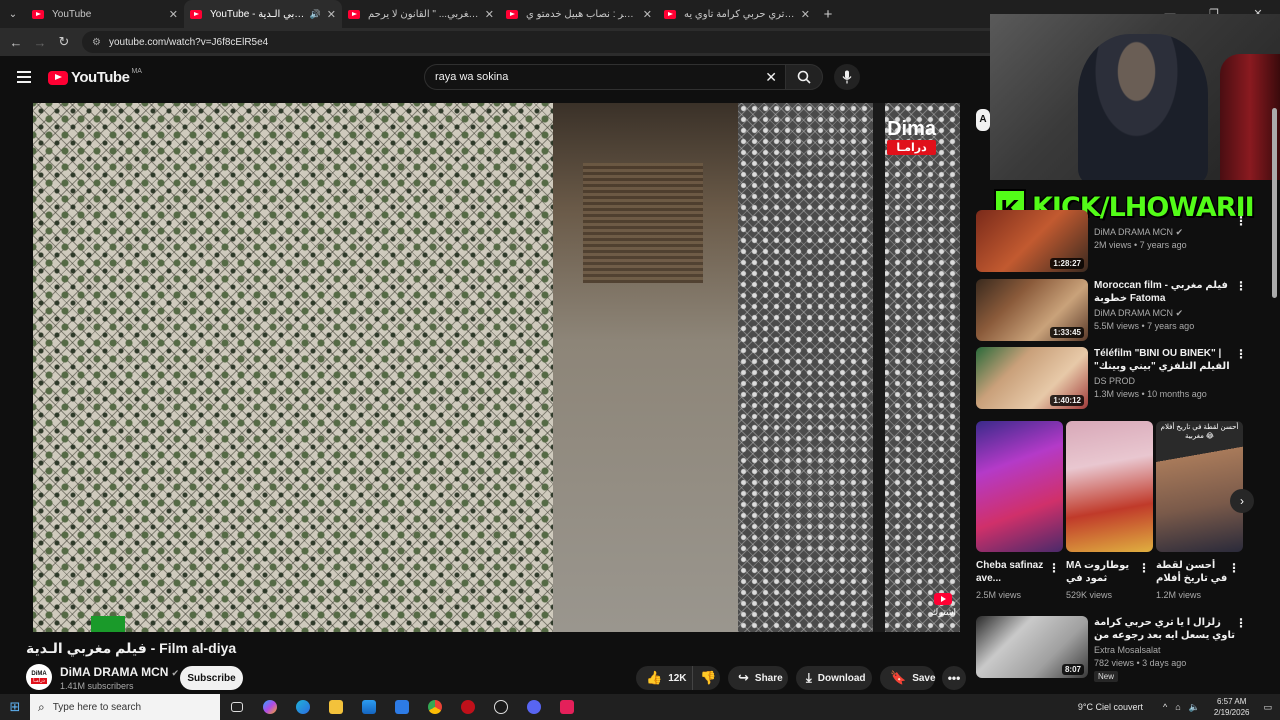  I want to click on network-icon: ⌂, so click(1177, 707).